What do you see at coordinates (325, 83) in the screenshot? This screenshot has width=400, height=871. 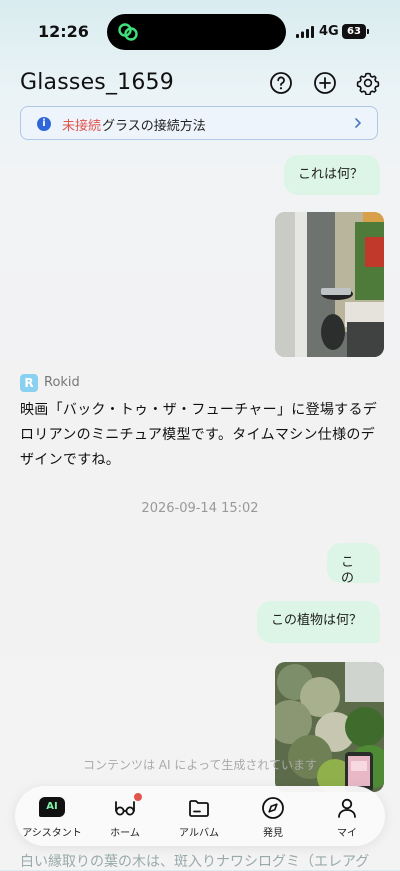 I see `add-icon` at bounding box center [325, 83].